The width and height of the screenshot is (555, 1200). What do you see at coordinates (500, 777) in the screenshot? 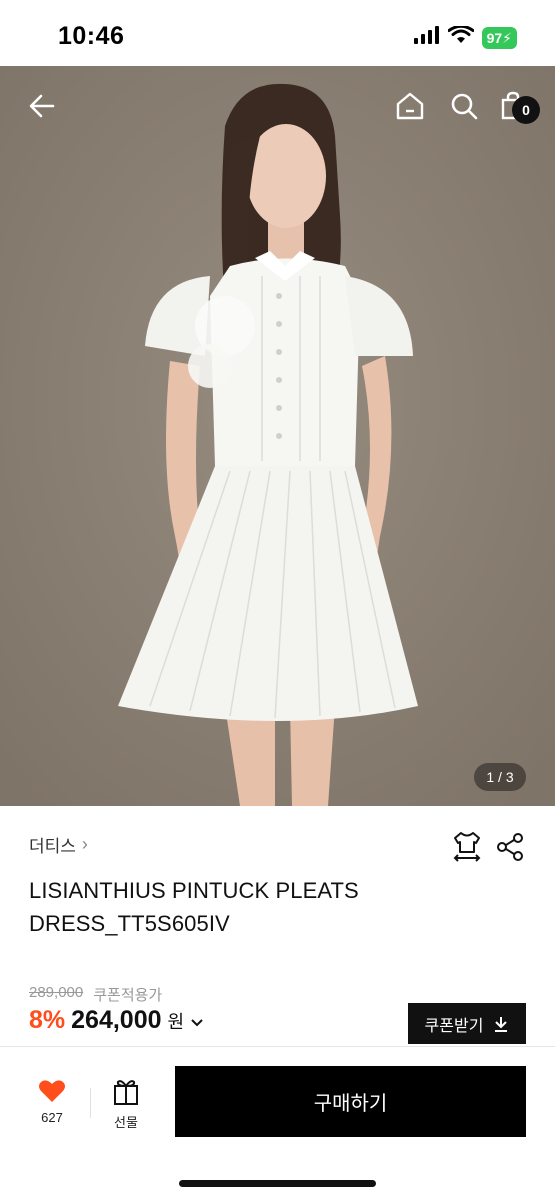
I see `image-page-indicator: 1 / 3` at bounding box center [500, 777].